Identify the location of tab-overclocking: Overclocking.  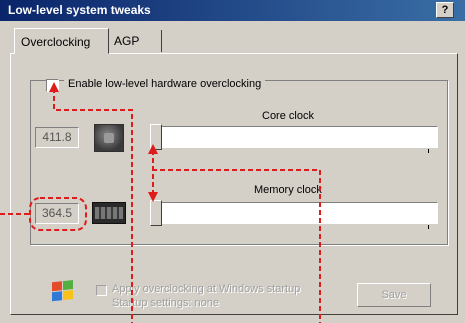
(61, 41).